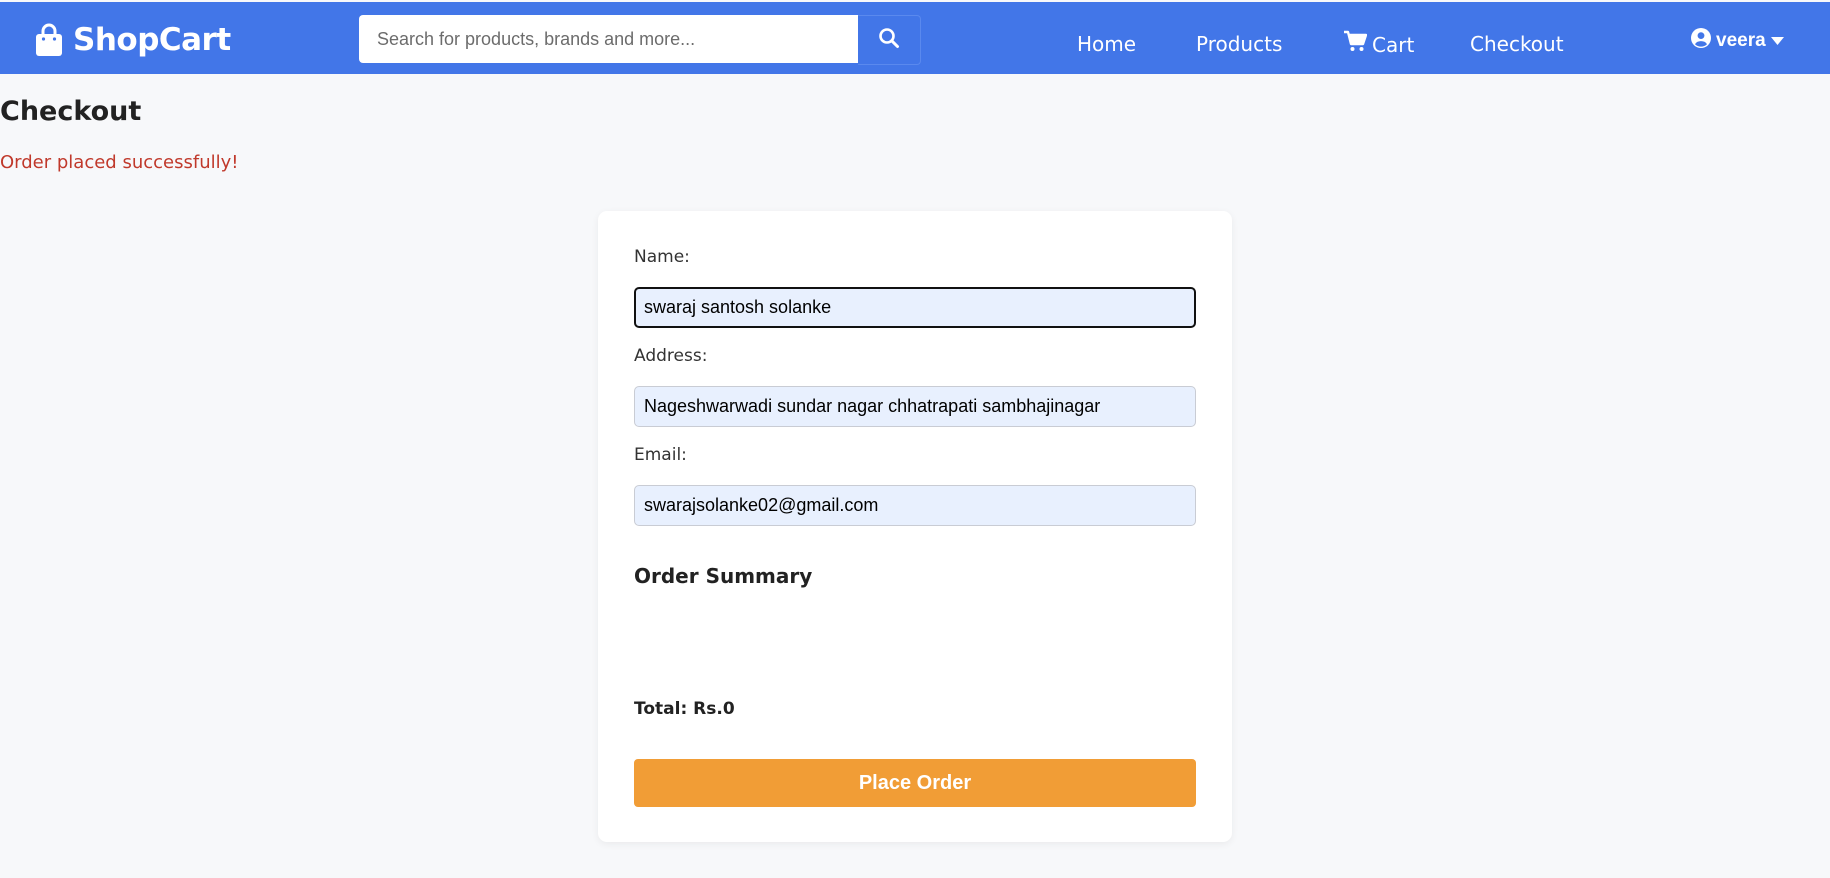  I want to click on nav-products-link: Products, so click(1239, 44).